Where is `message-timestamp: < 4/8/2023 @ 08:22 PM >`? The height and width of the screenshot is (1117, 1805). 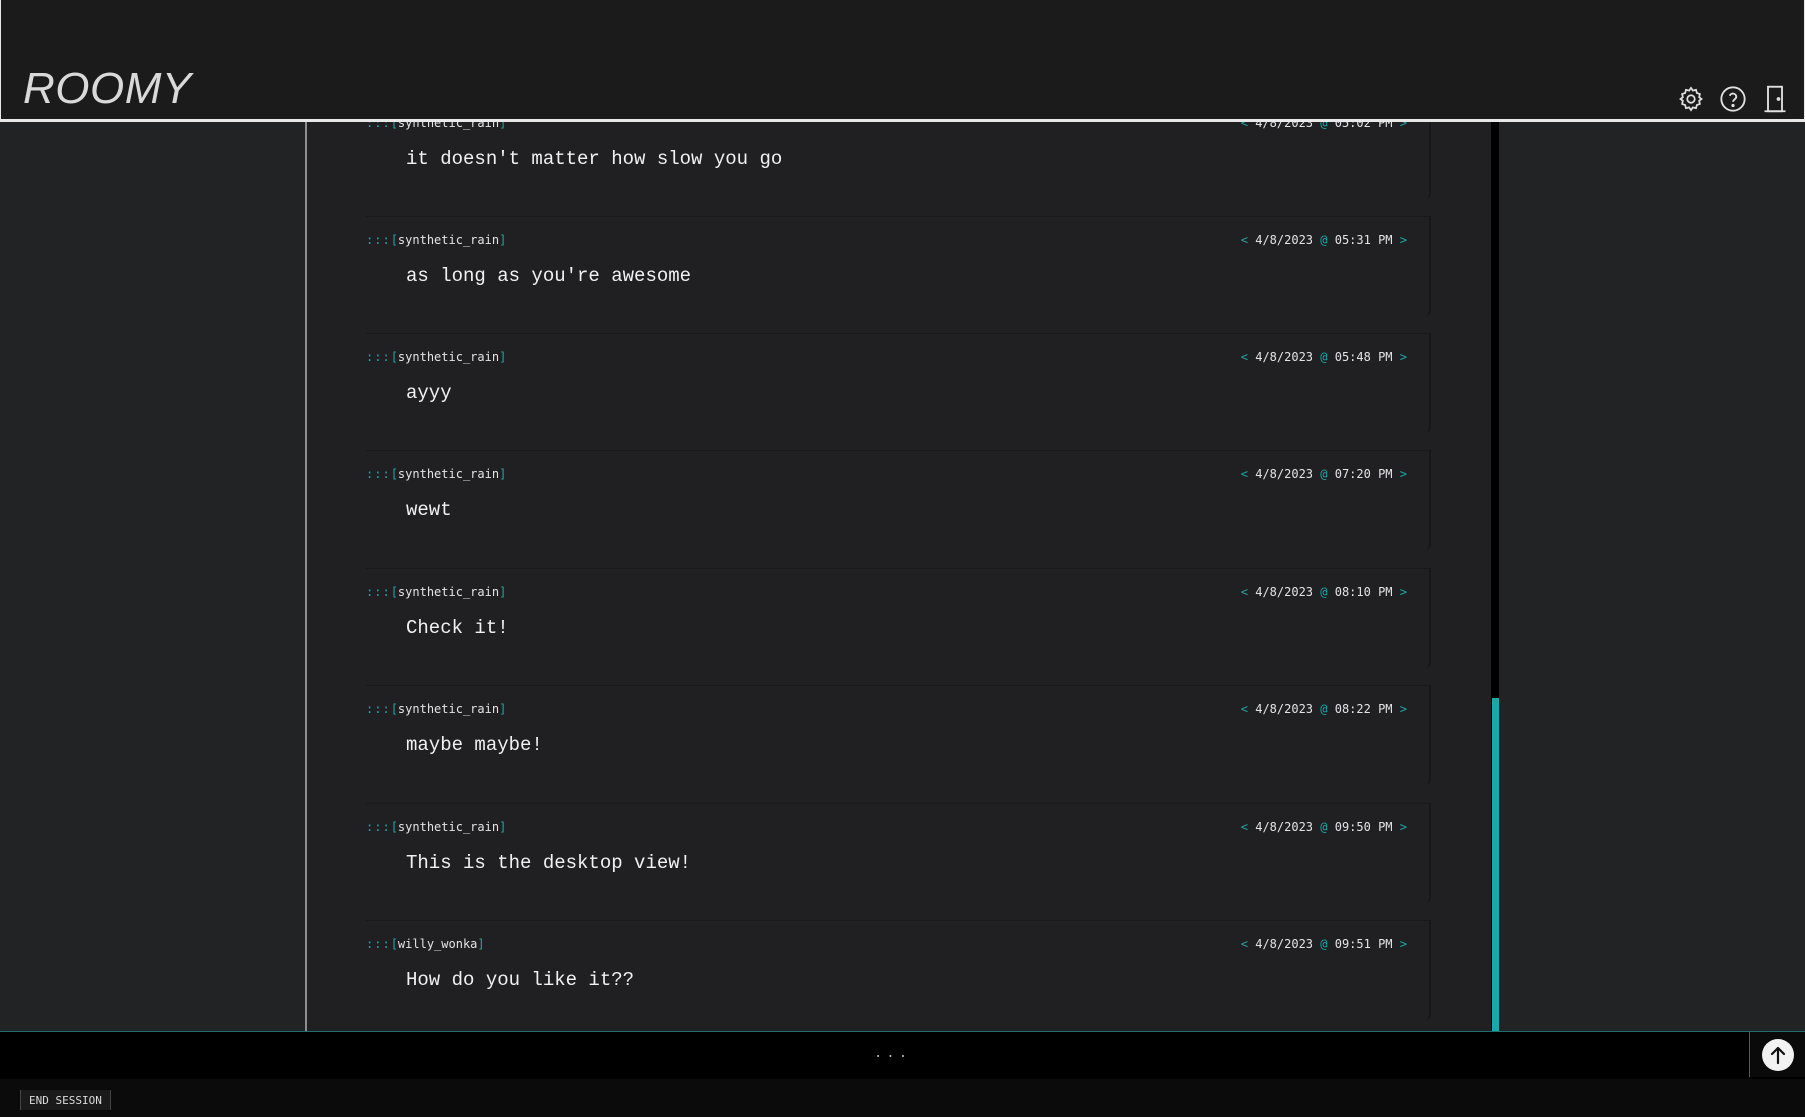
message-timestamp: < 4/8/2023 @ 08:22 PM > is located at coordinates (1323, 709).